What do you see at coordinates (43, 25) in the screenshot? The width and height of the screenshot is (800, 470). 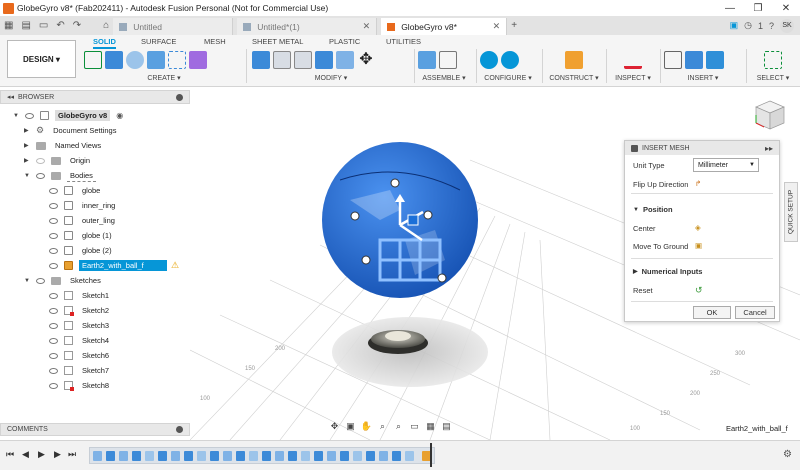 I see `save-icon: ▭` at bounding box center [43, 25].